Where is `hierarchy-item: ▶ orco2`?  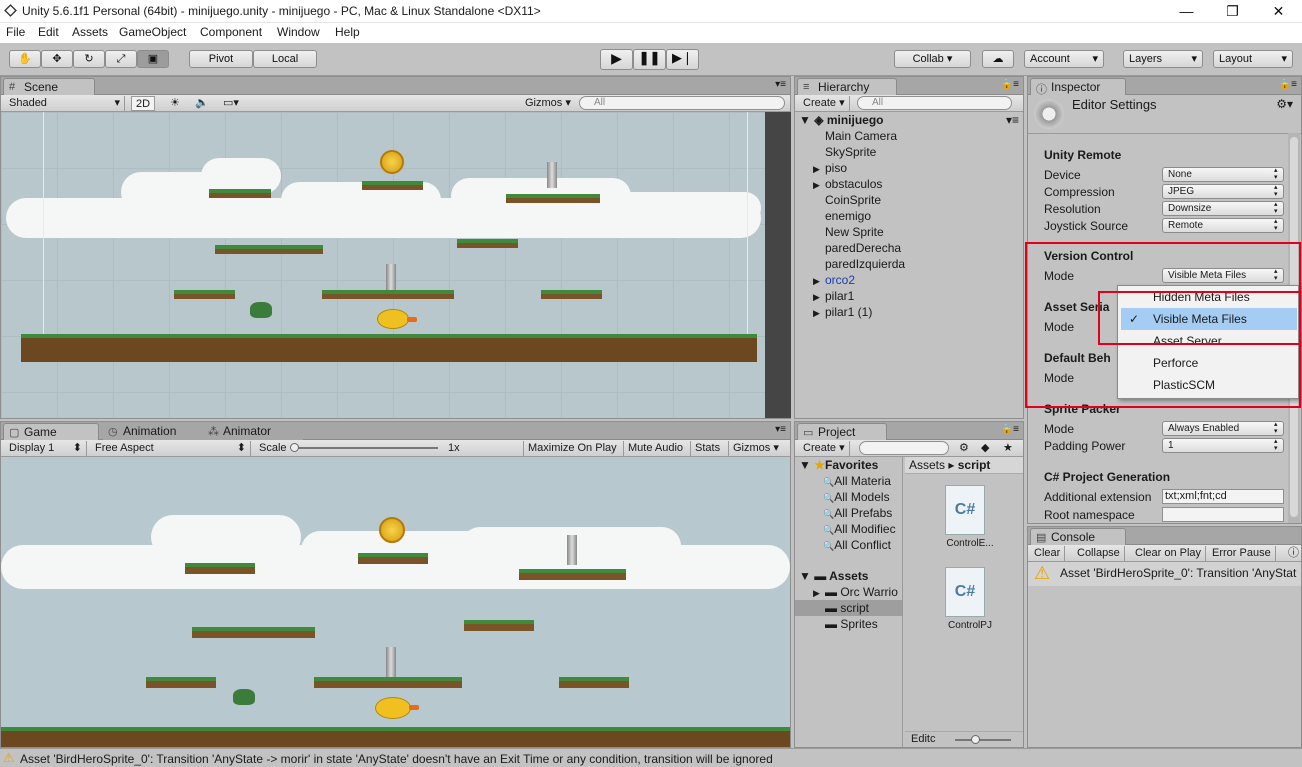 hierarchy-item: ▶ orco2 is located at coordinates (834, 280).